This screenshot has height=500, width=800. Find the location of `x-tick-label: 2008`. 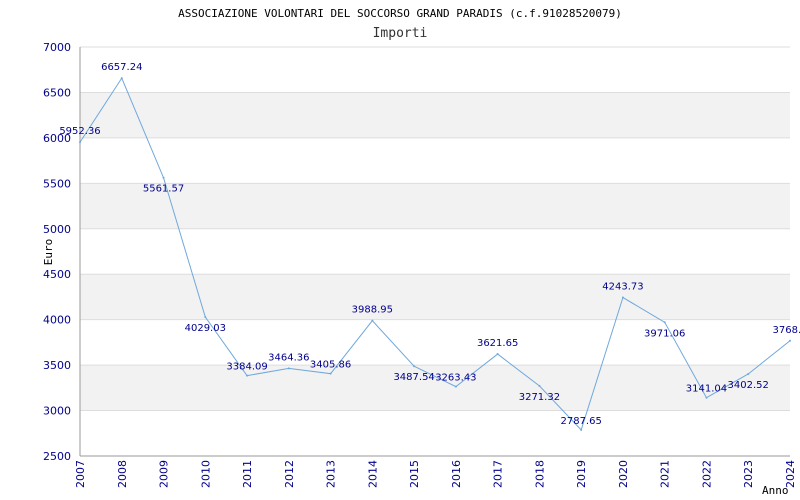

x-tick-label: 2008 is located at coordinates (122, 474).